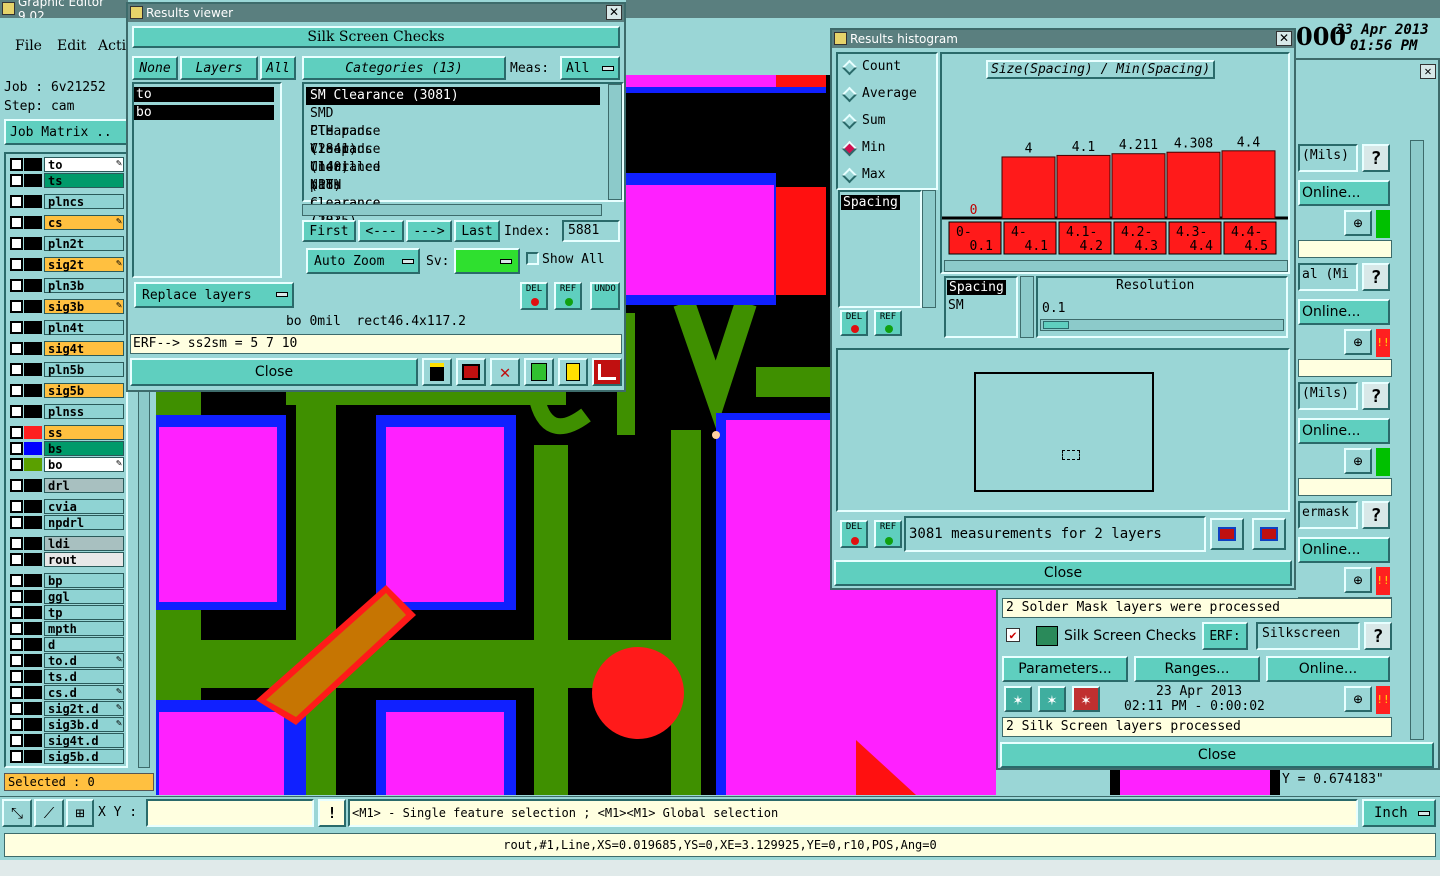  I want to click on layer-name: pln4t, so click(84, 327).